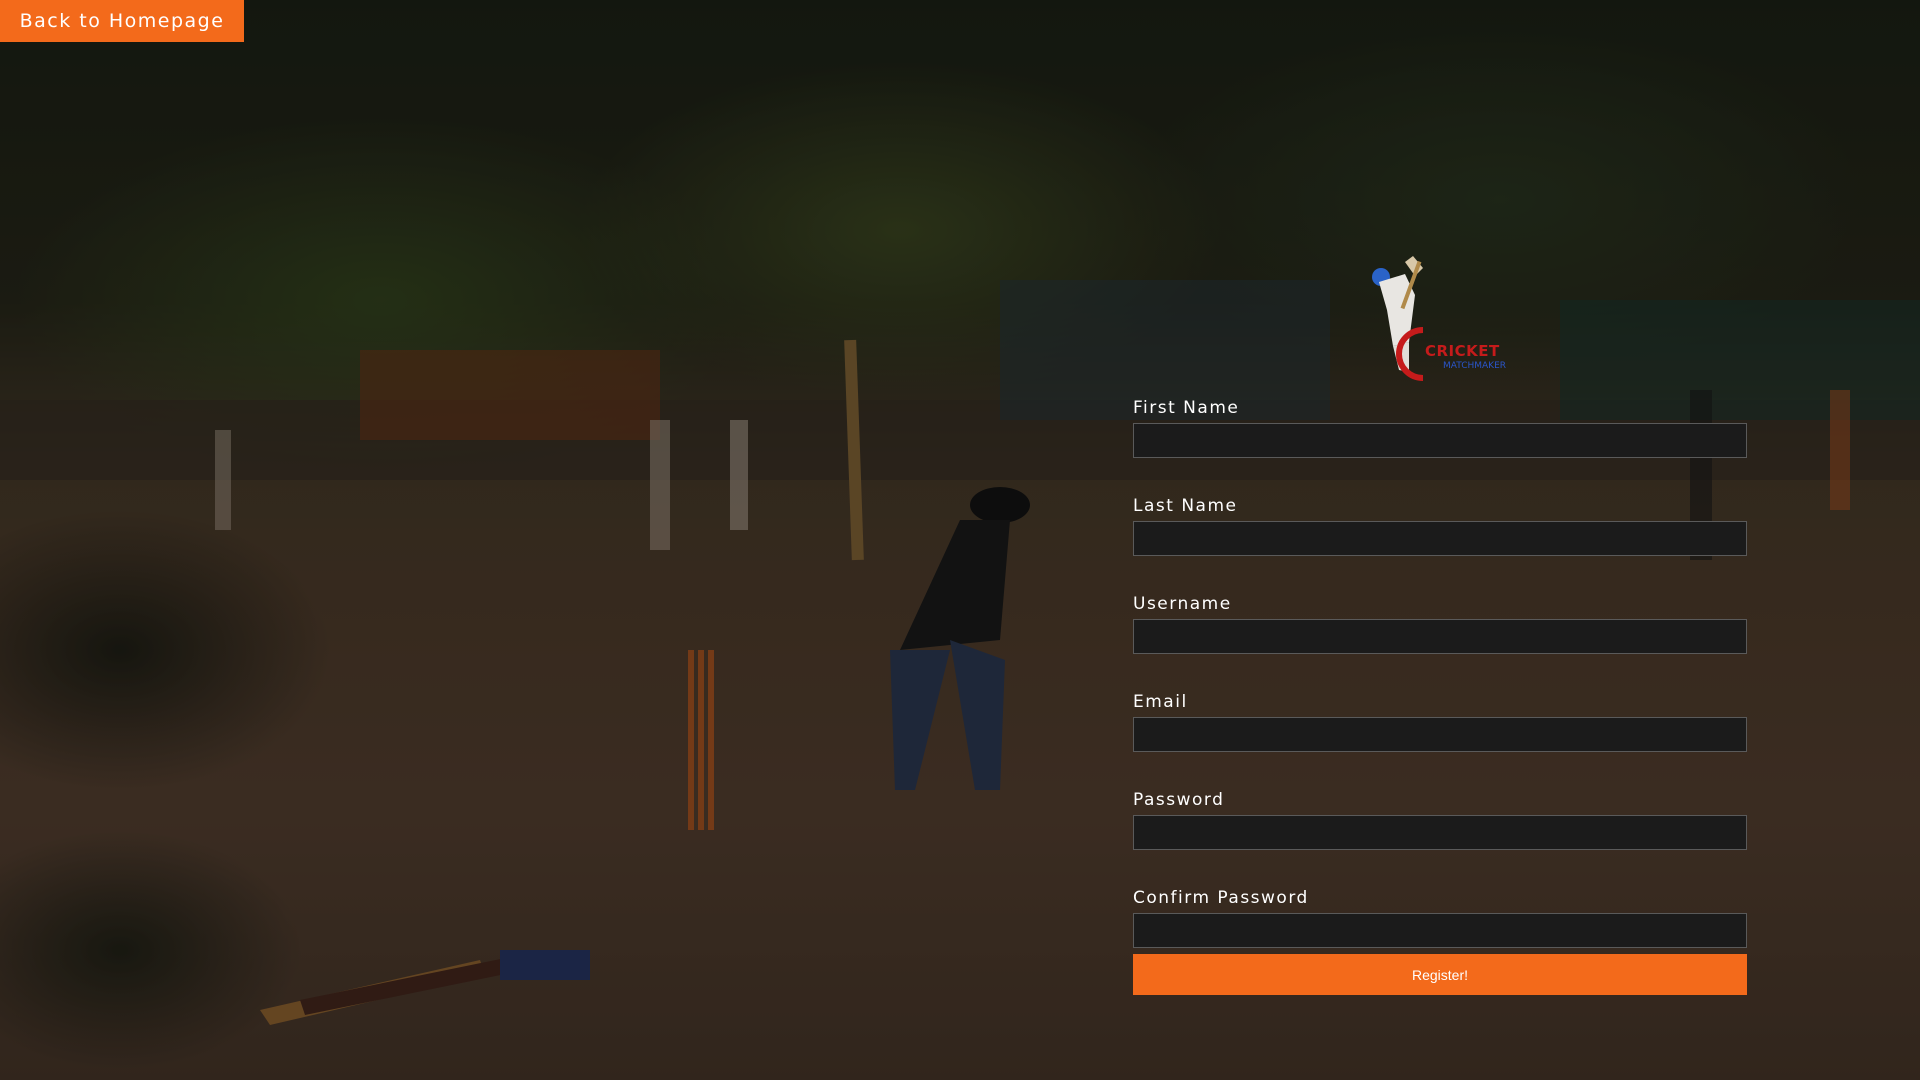 The image size is (1920, 1080). Describe the element at coordinates (1179, 800) in the screenshot. I see `password-label: Password` at that location.